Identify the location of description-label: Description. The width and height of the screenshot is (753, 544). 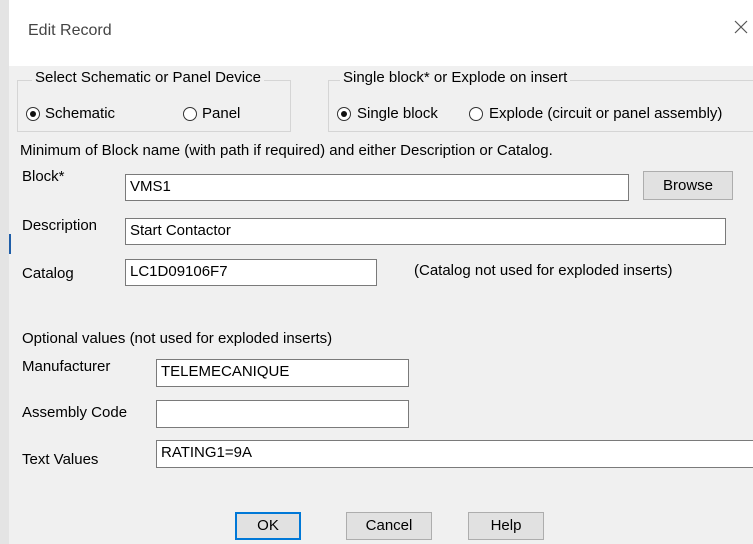
(60, 225).